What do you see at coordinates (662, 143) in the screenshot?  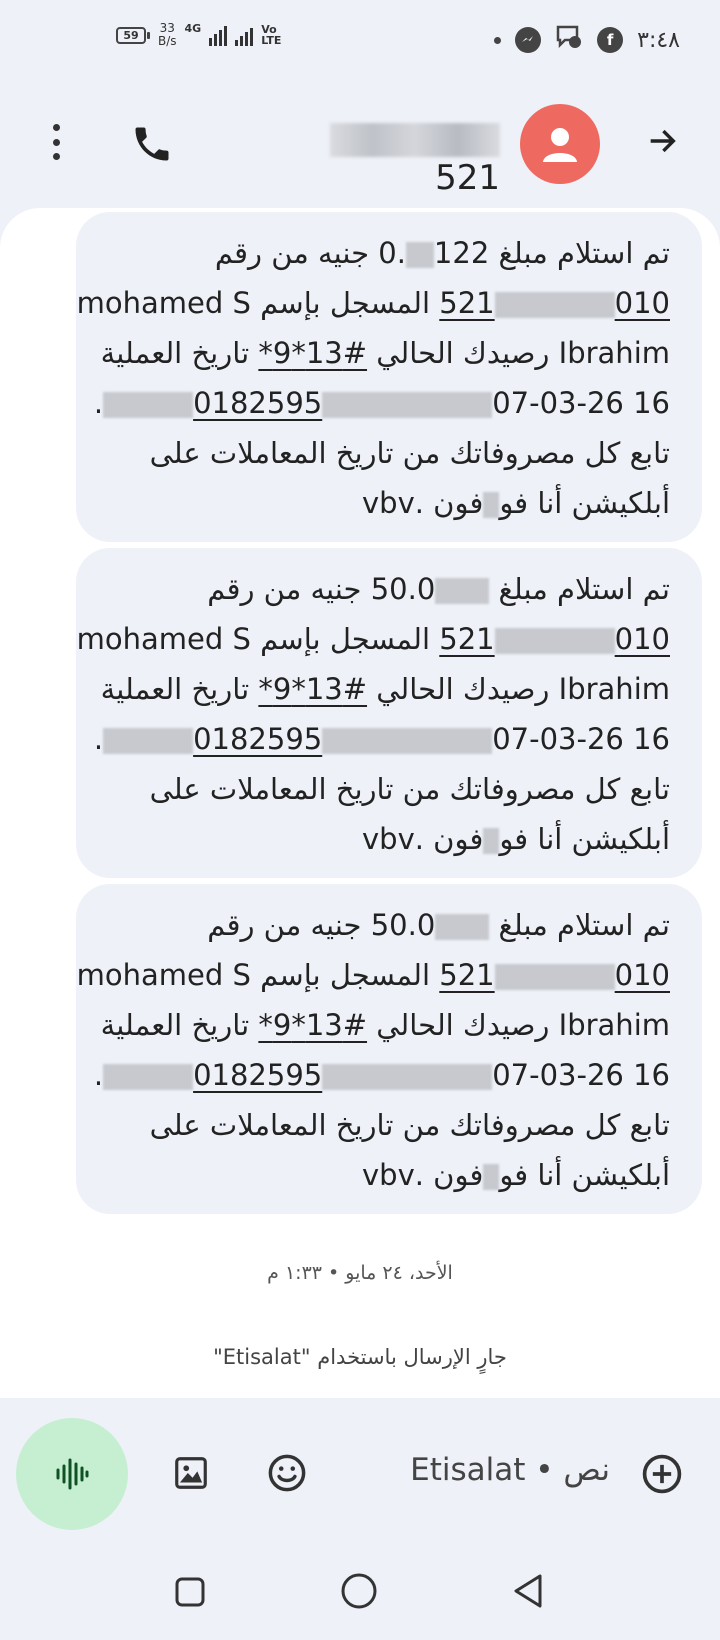 I see `back-arrow-icon` at bounding box center [662, 143].